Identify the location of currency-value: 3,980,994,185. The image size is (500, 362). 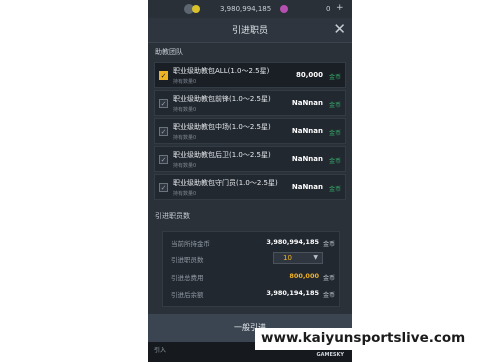
(246, 9).